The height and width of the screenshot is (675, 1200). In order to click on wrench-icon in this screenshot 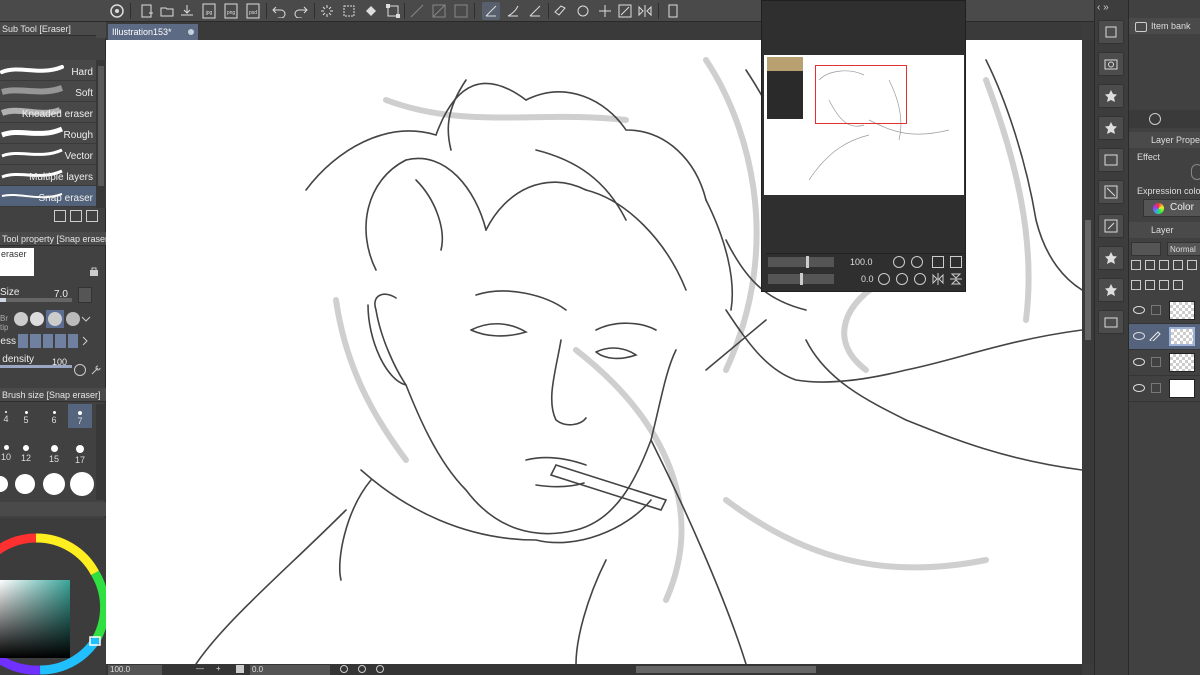, I will do `click(96, 370)`.